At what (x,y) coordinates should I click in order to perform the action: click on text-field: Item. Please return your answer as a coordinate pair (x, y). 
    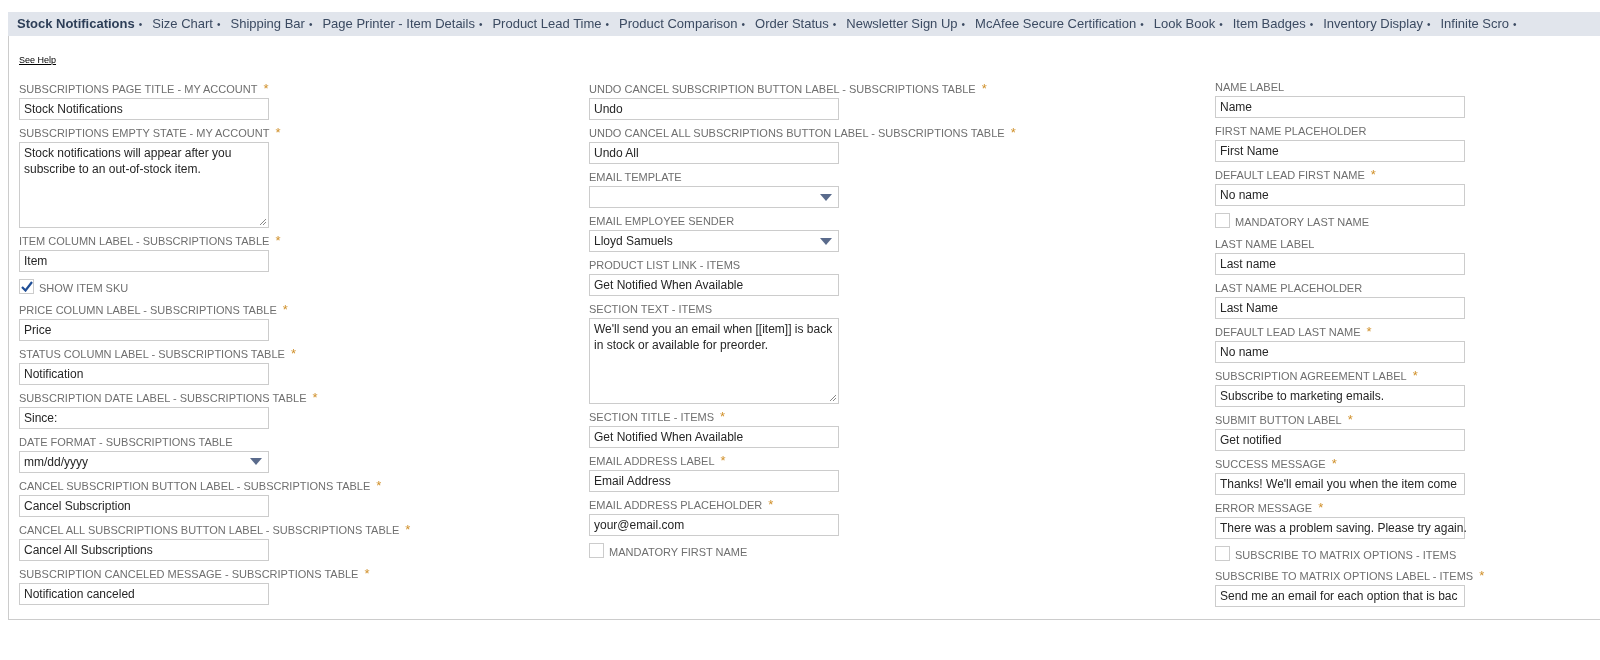
    Looking at the image, I should click on (144, 261).